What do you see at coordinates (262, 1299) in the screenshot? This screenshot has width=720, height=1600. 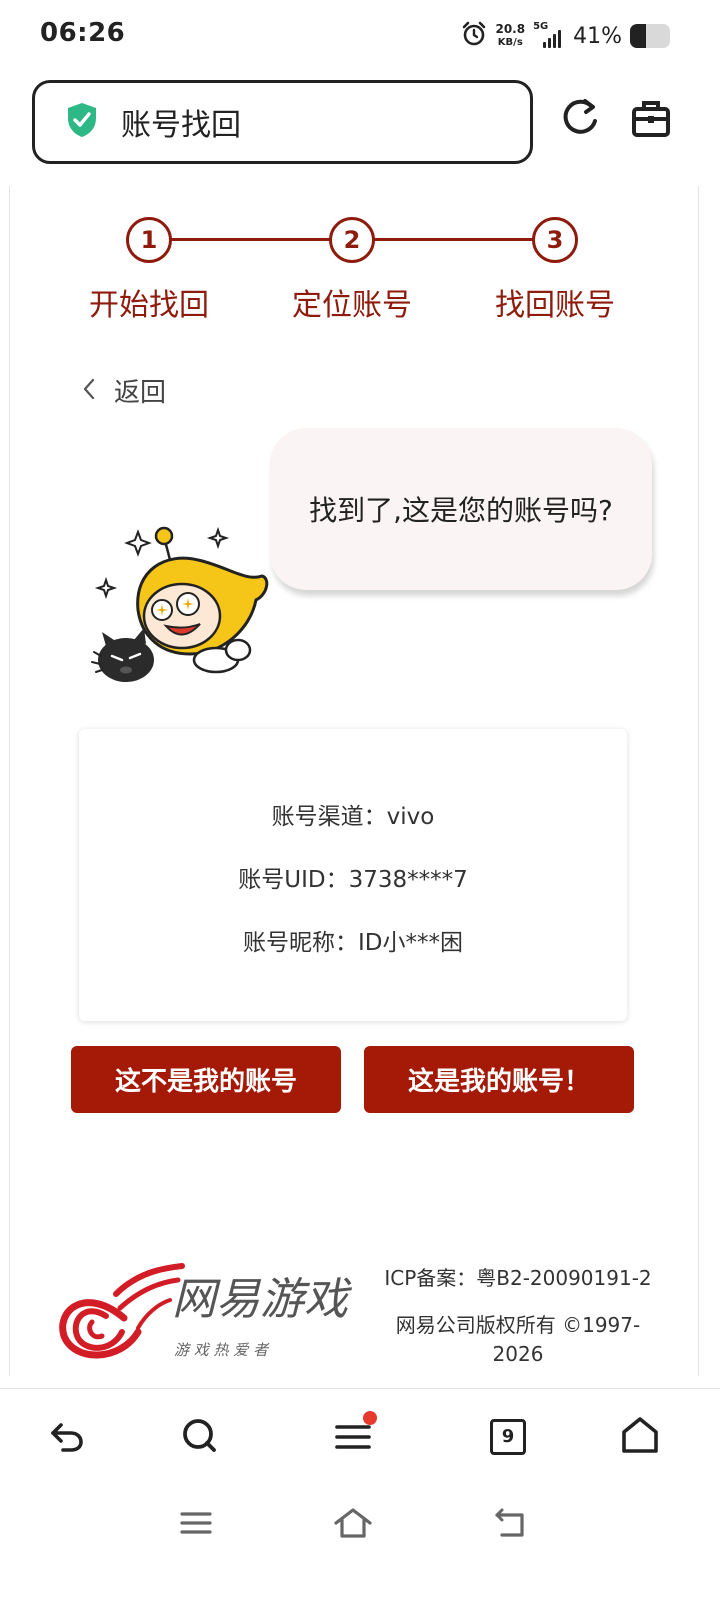 I see `logo-text: 网易游戏` at bounding box center [262, 1299].